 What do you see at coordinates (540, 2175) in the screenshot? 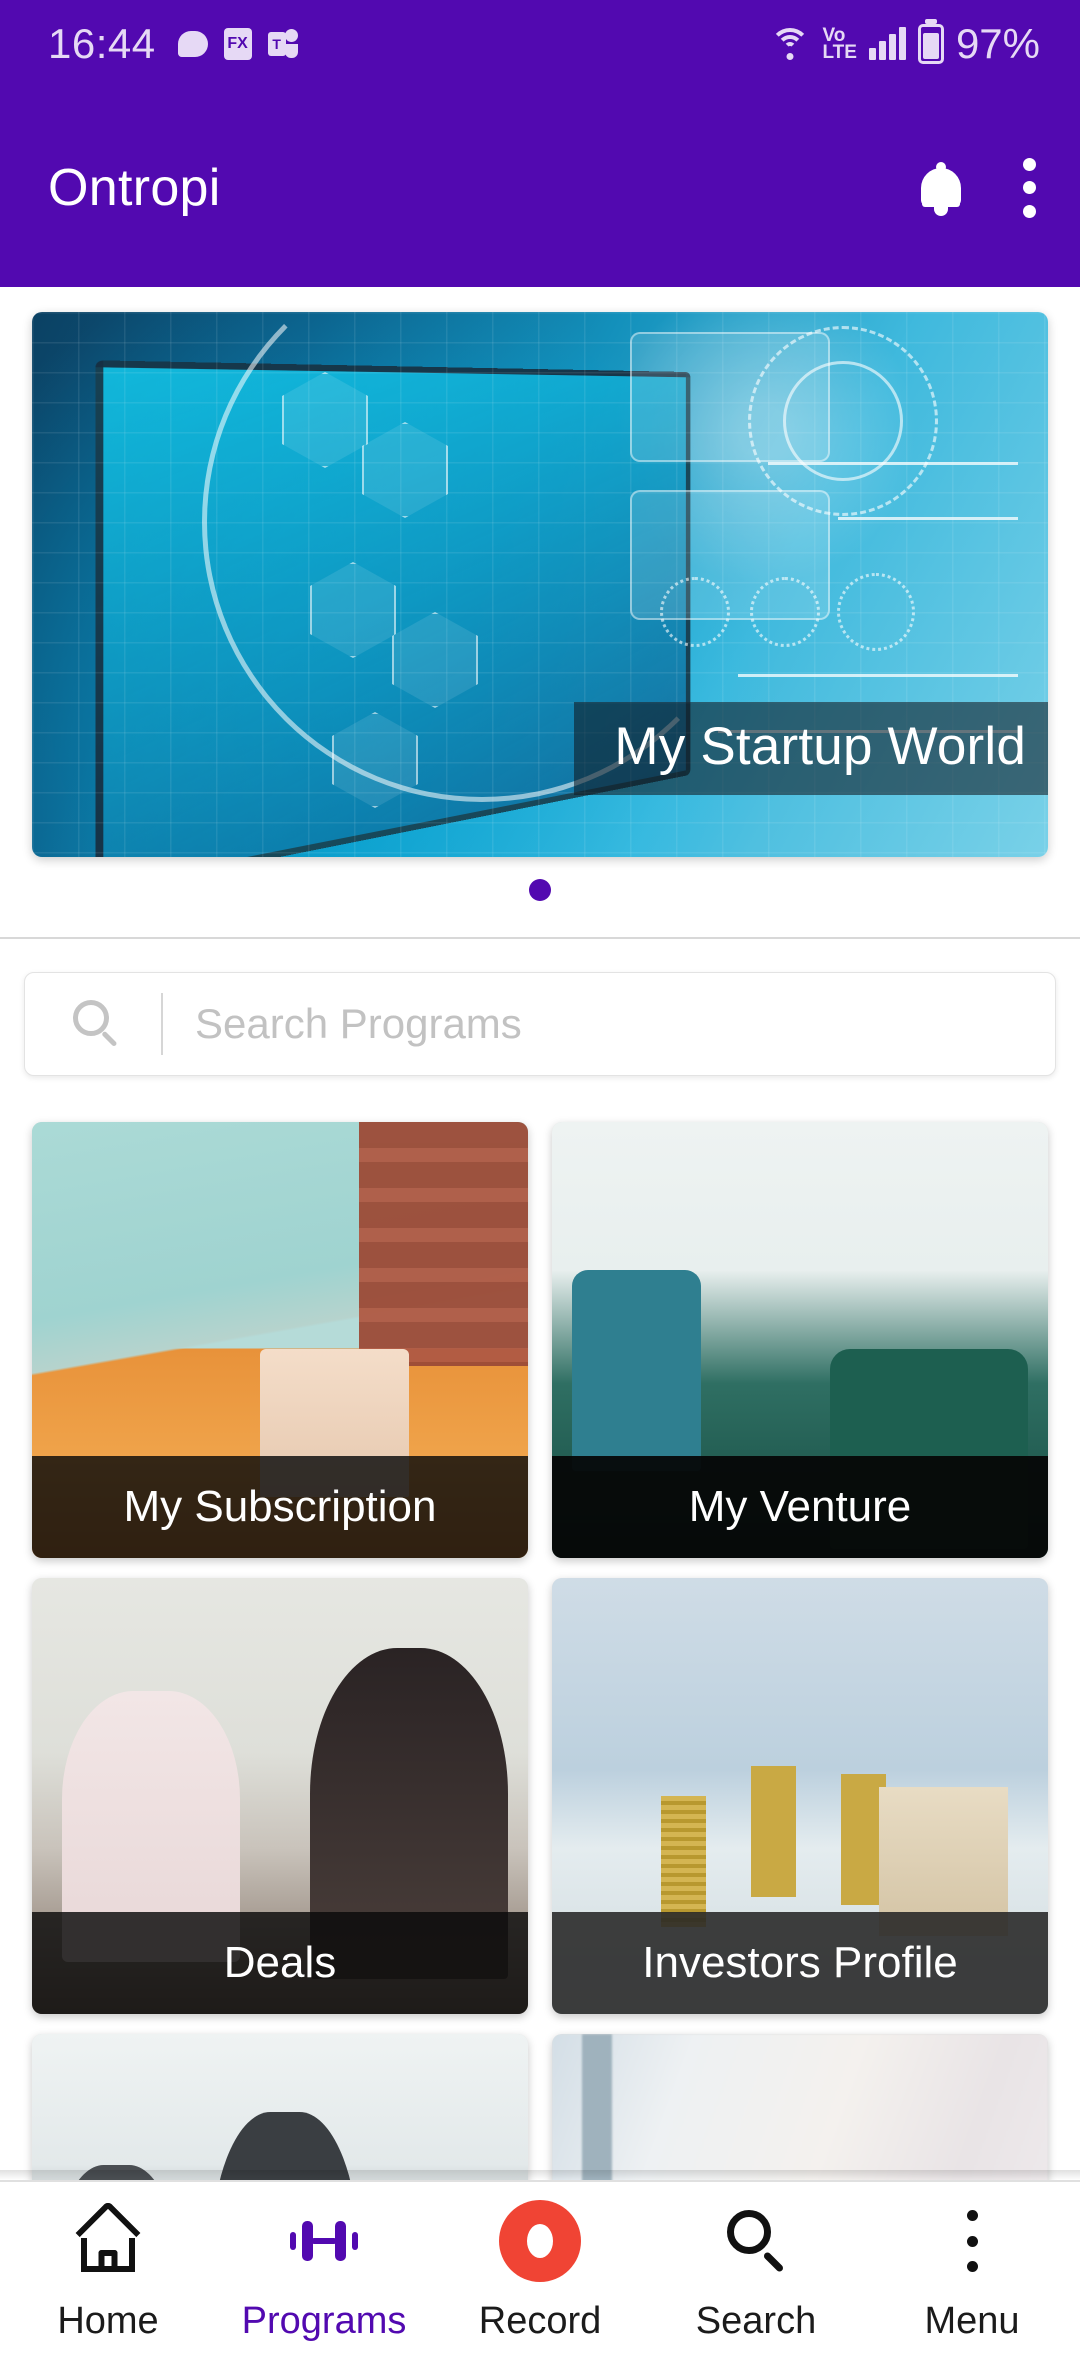
I see `bottom-nav-shadow` at bounding box center [540, 2175].